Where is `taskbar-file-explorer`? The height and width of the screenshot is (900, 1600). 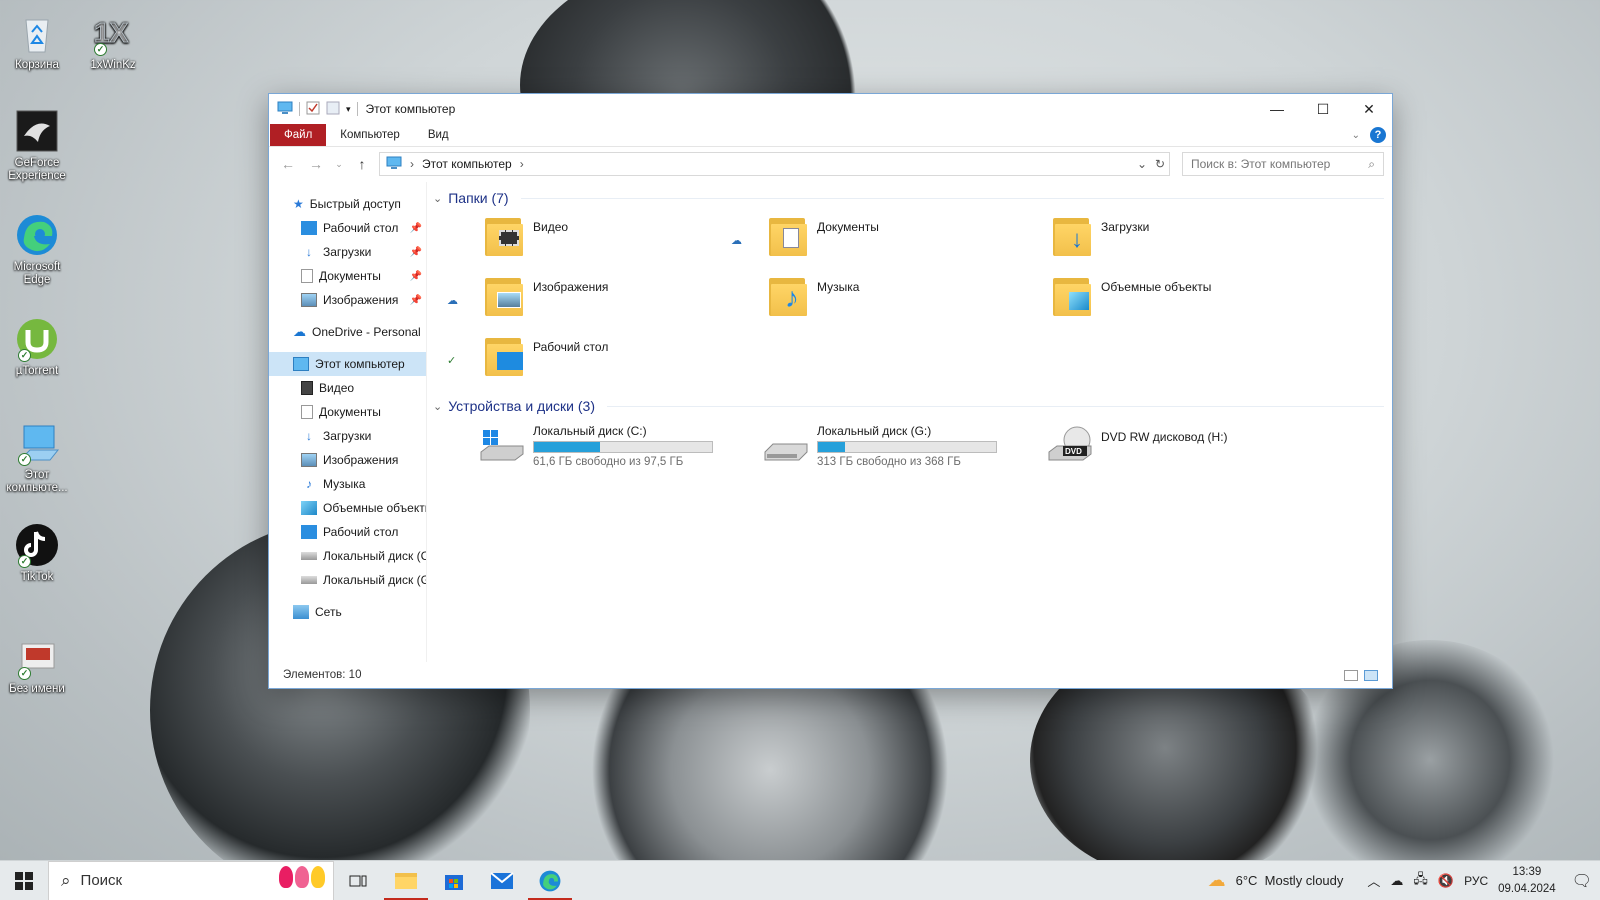 taskbar-file-explorer is located at coordinates (406, 880).